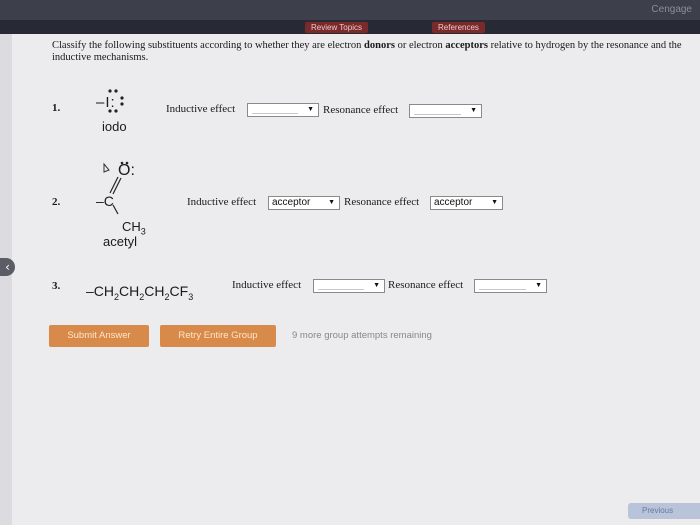  I want to click on brand-fragment: Cengage, so click(671, 9).